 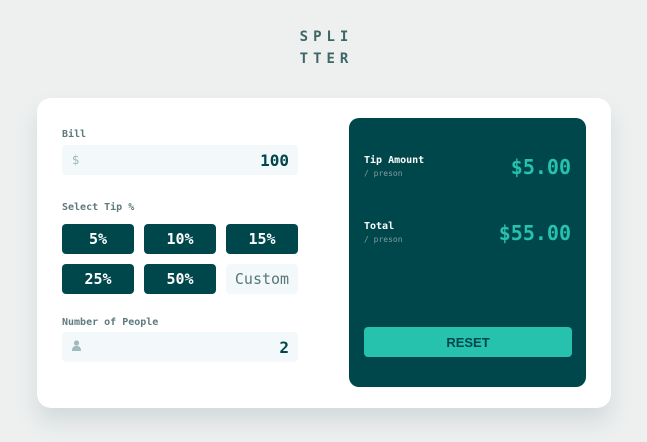 What do you see at coordinates (394, 160) in the screenshot?
I see `tip-amount-title: Tip Amount` at bounding box center [394, 160].